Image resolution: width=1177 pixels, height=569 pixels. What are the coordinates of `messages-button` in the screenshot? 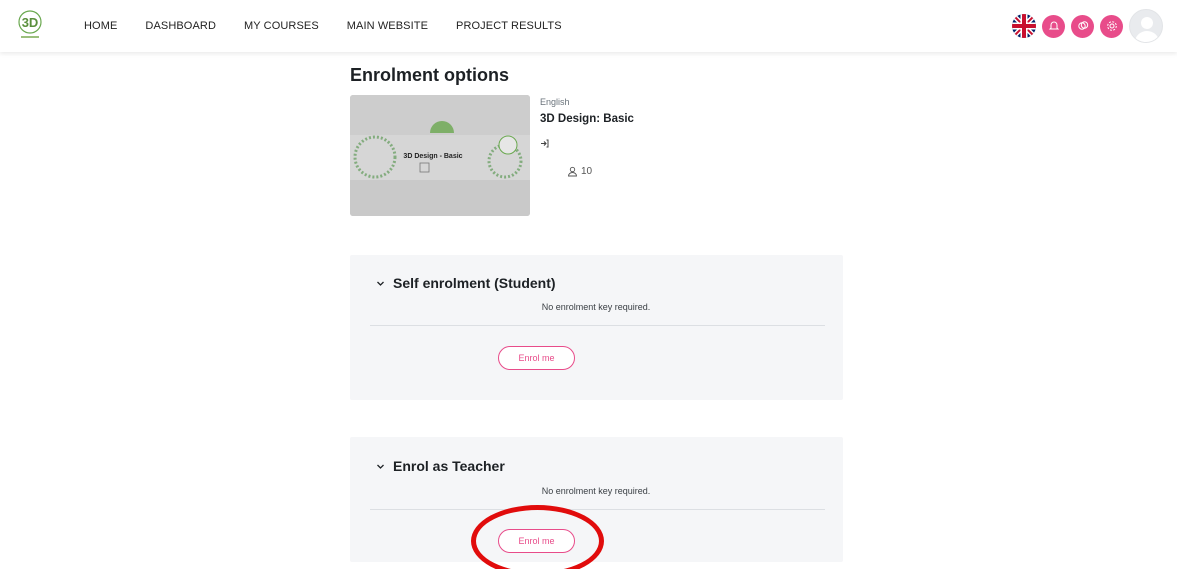 It's located at (1082, 26).